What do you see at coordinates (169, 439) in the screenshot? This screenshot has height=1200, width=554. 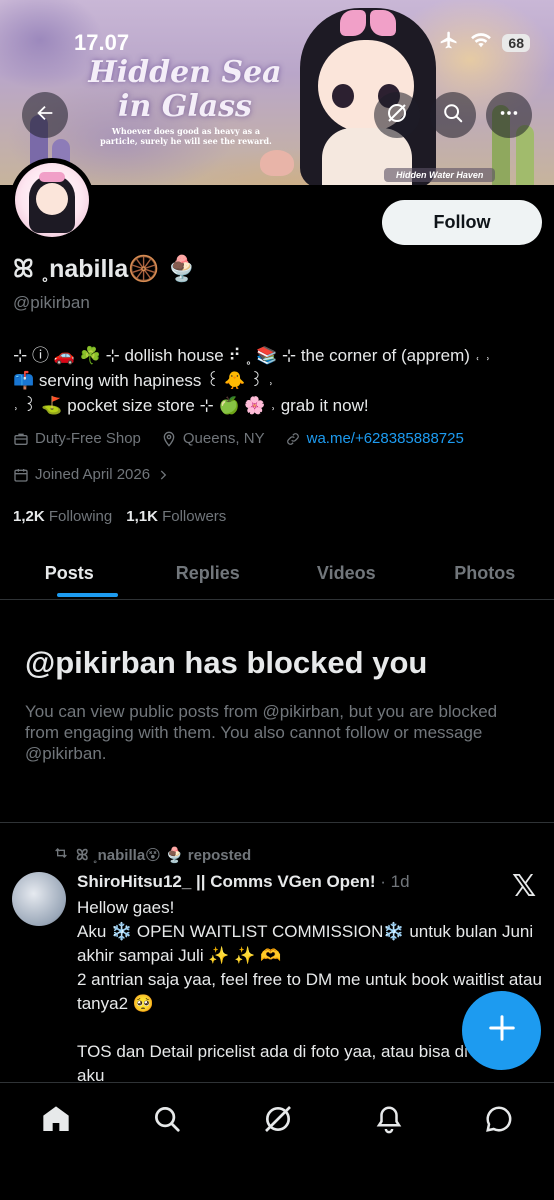 I see `location-icon` at bounding box center [169, 439].